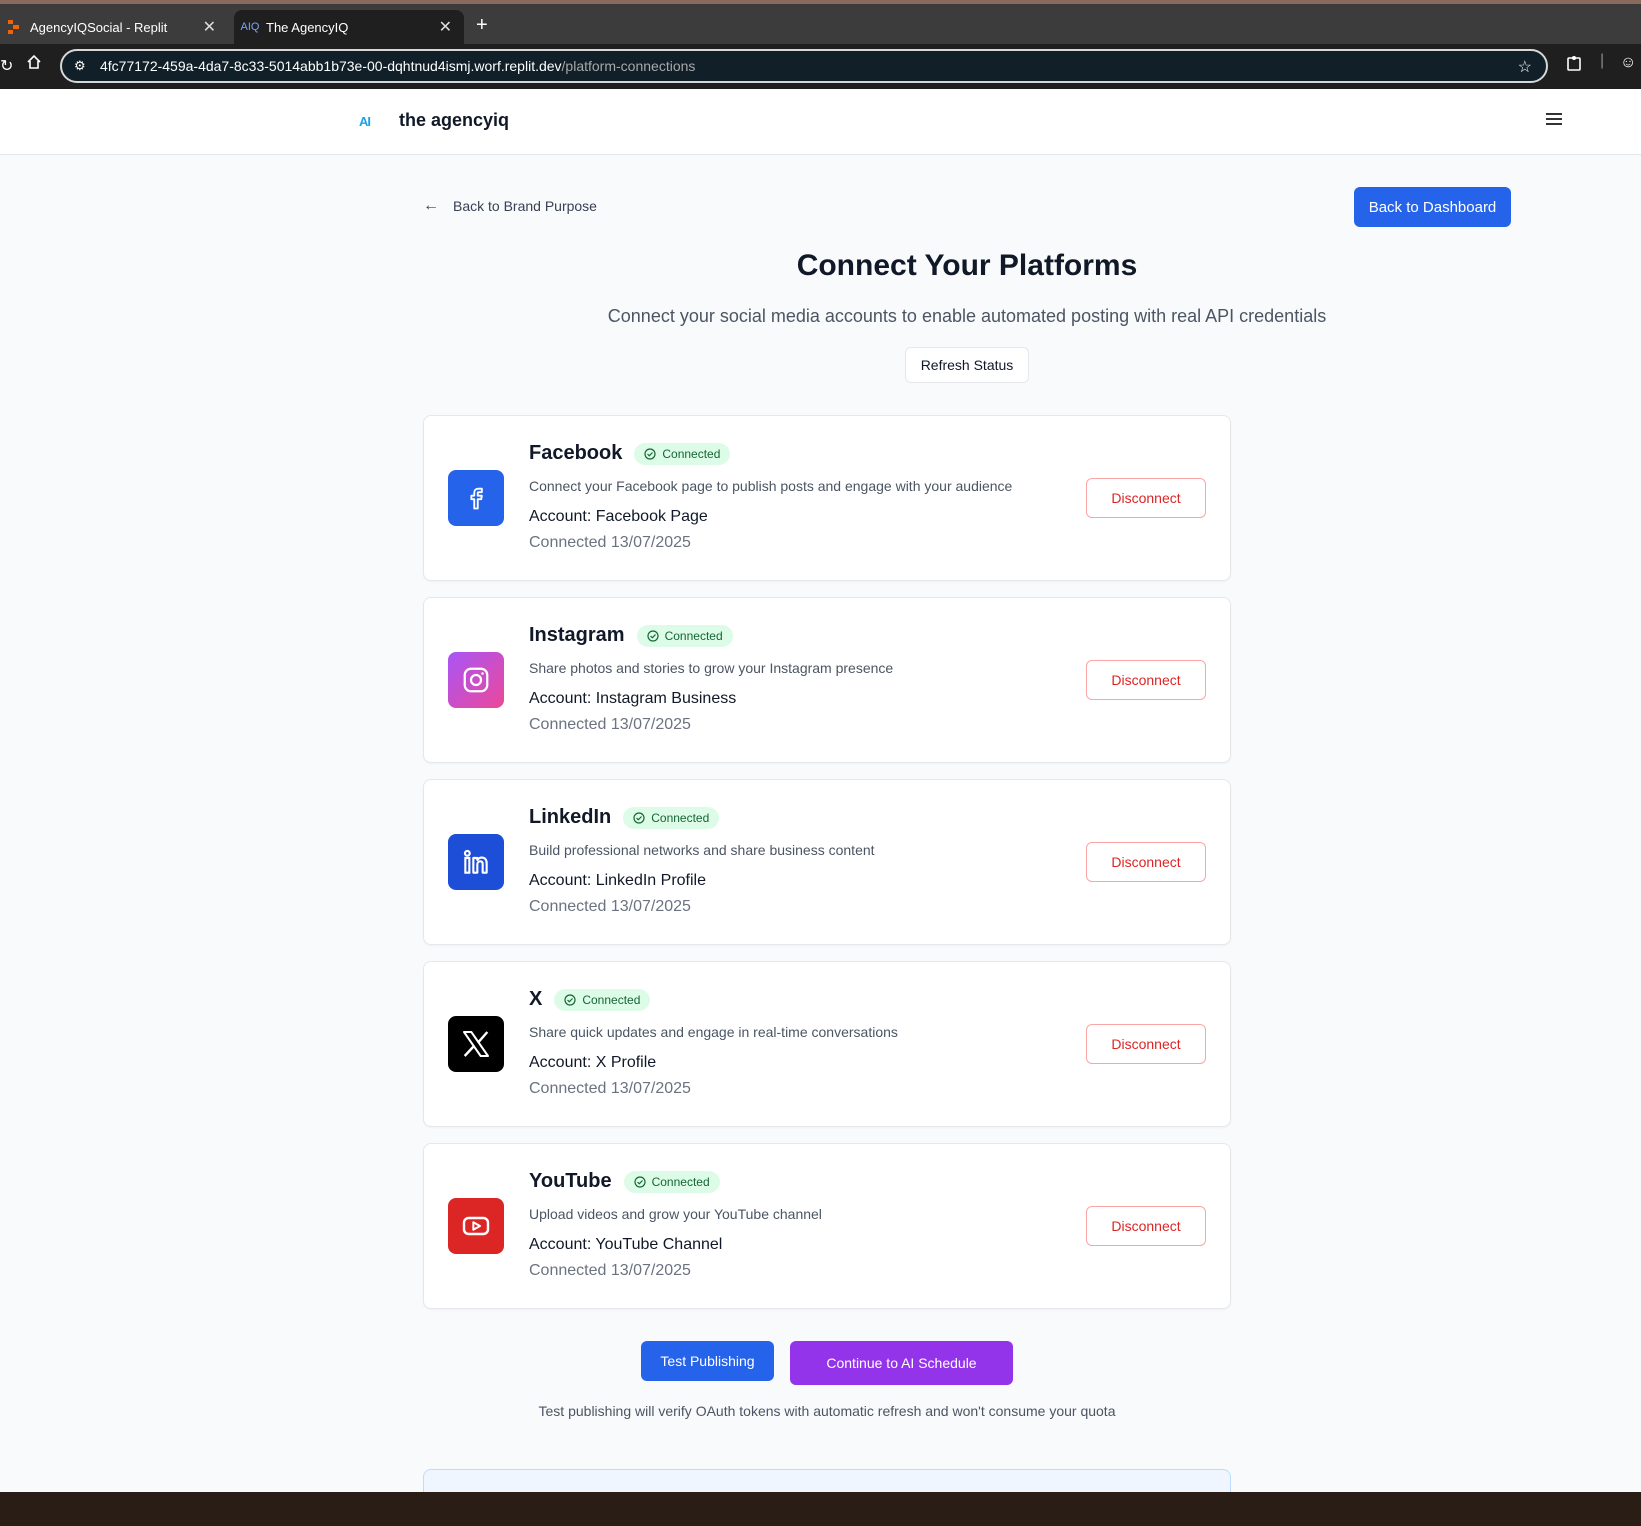 The image size is (1641, 1526). I want to click on instagram-icon, so click(476, 680).